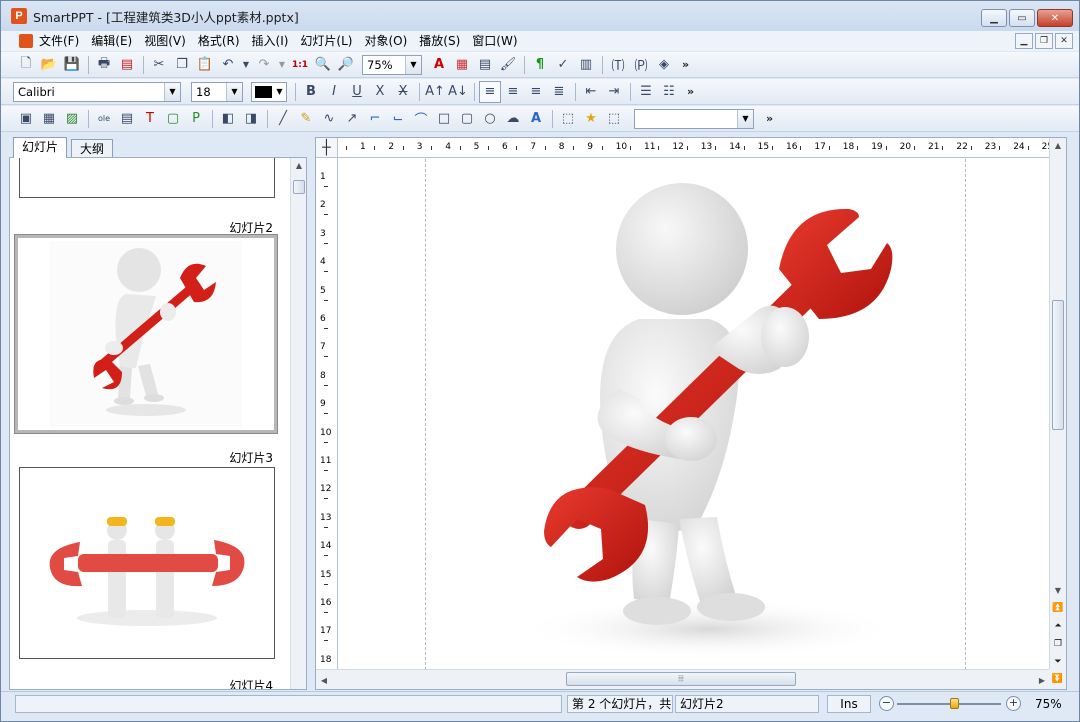 This screenshot has height=722, width=1080. What do you see at coordinates (955, 703) in the screenshot?
I see `zoom-slider-knob` at bounding box center [955, 703].